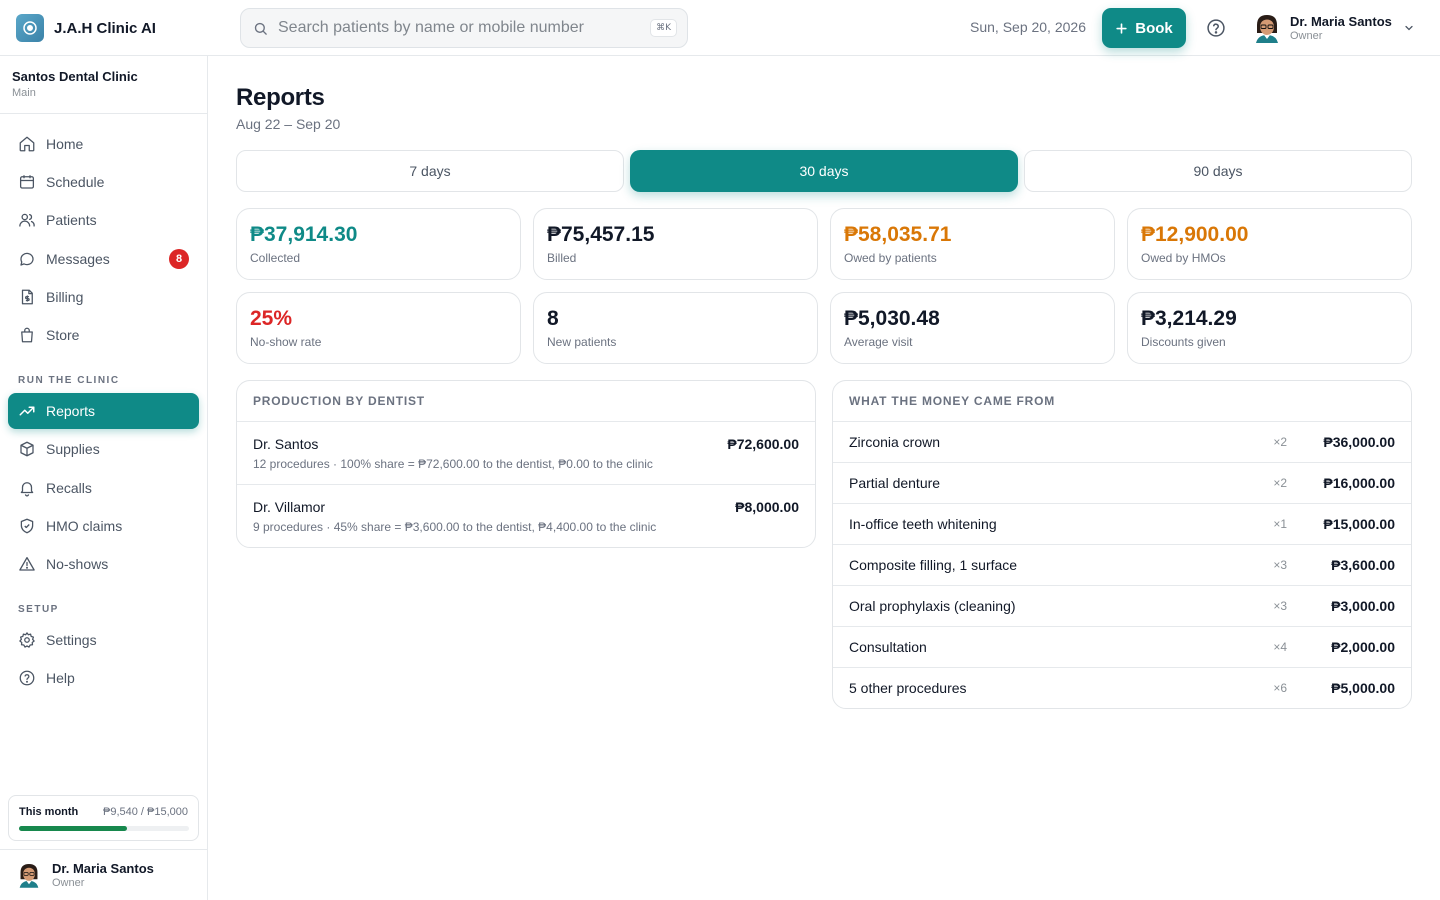 The image size is (1440, 900). What do you see at coordinates (71, 411) in the screenshot?
I see `sidebar-item-label: Reports` at bounding box center [71, 411].